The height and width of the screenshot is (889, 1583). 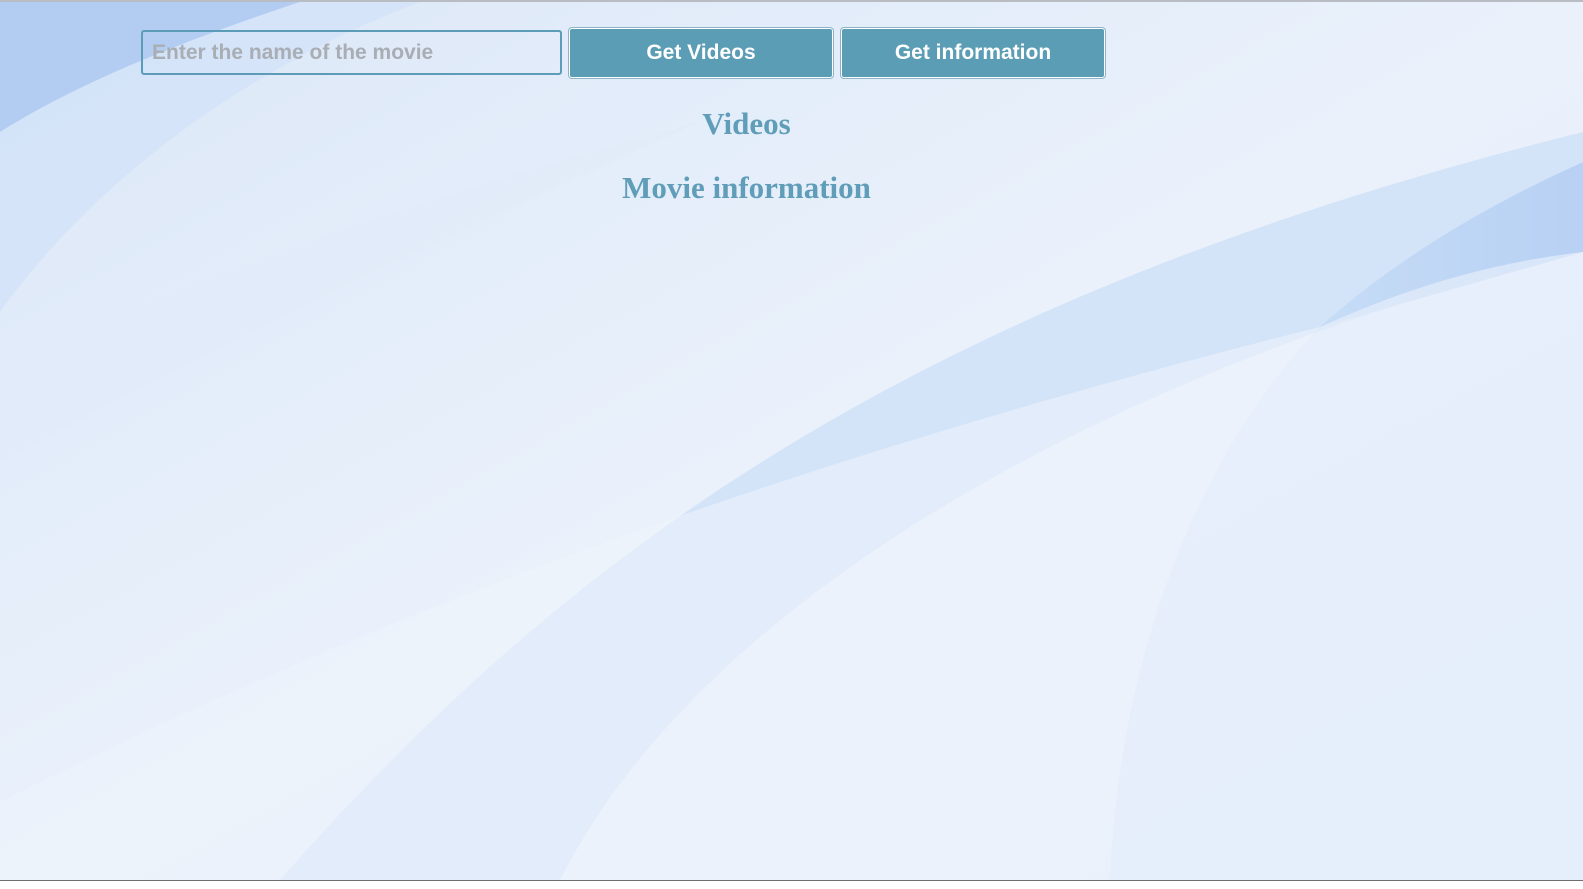 What do you see at coordinates (701, 53) in the screenshot?
I see `get-videos-button: Get Videos` at bounding box center [701, 53].